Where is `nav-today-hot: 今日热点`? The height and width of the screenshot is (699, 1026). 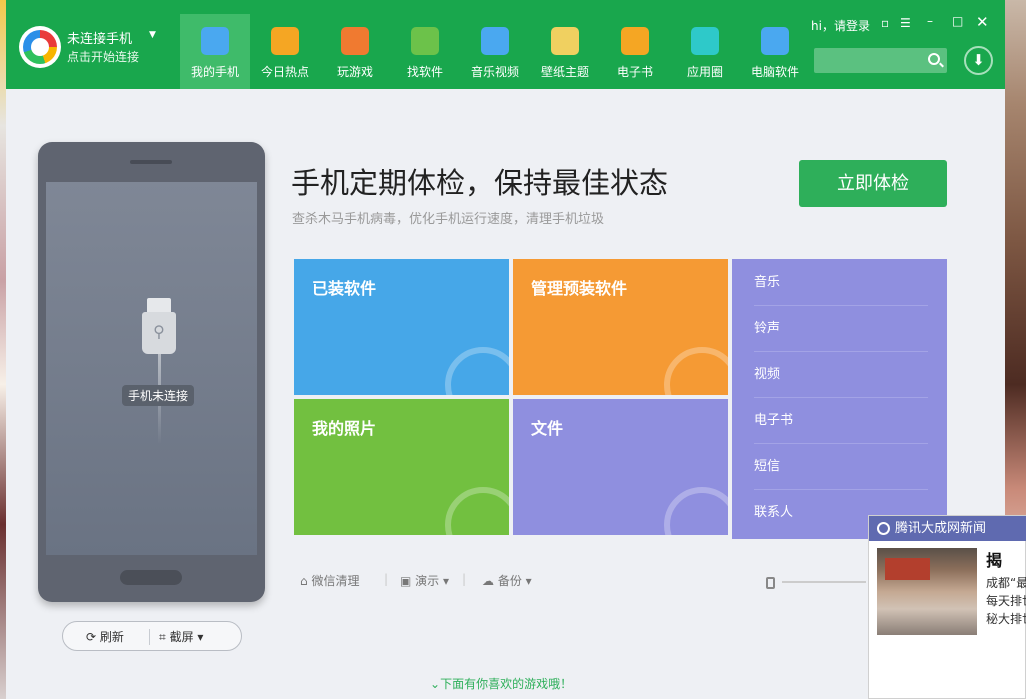 nav-today-hot: 今日热点 is located at coordinates (285, 51).